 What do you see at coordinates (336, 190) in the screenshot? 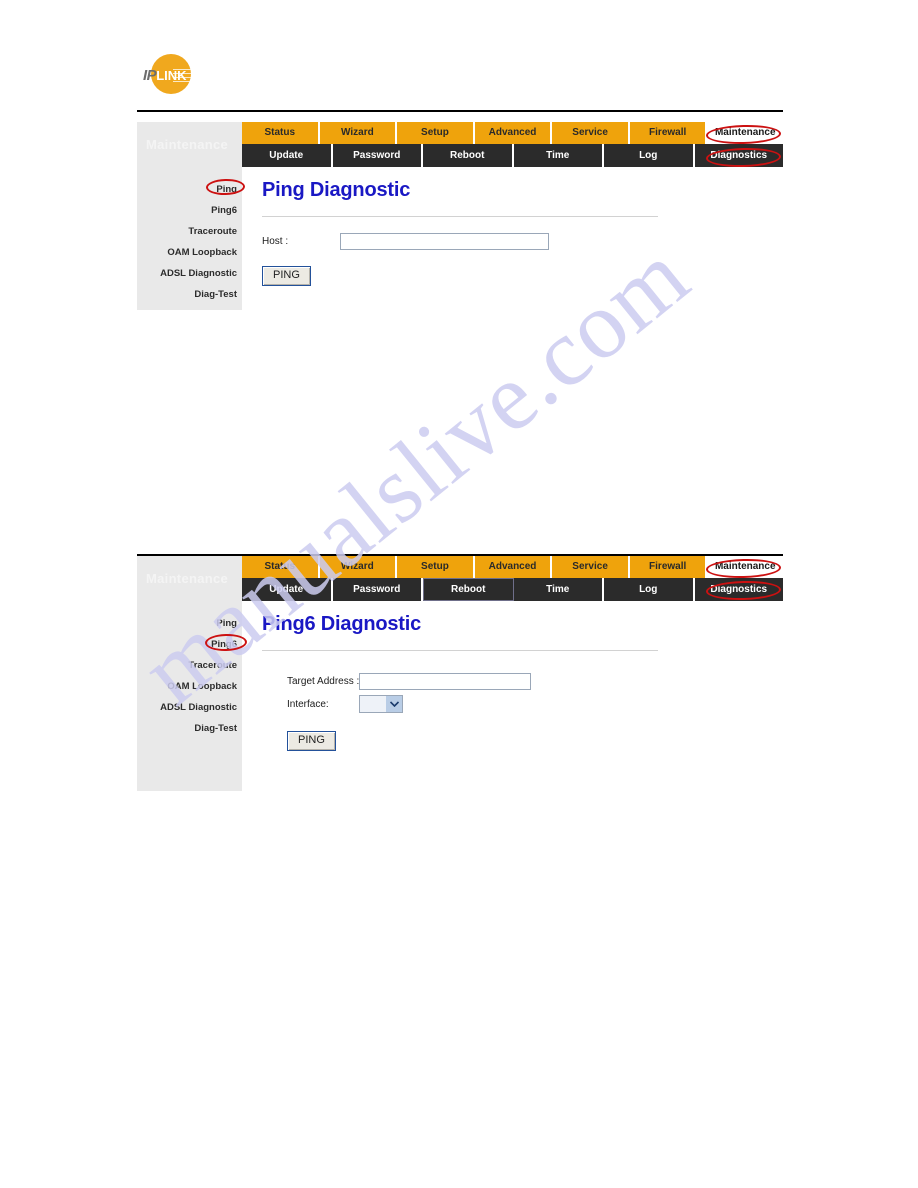
I see `page-title: Ping Diagnostic` at bounding box center [336, 190].